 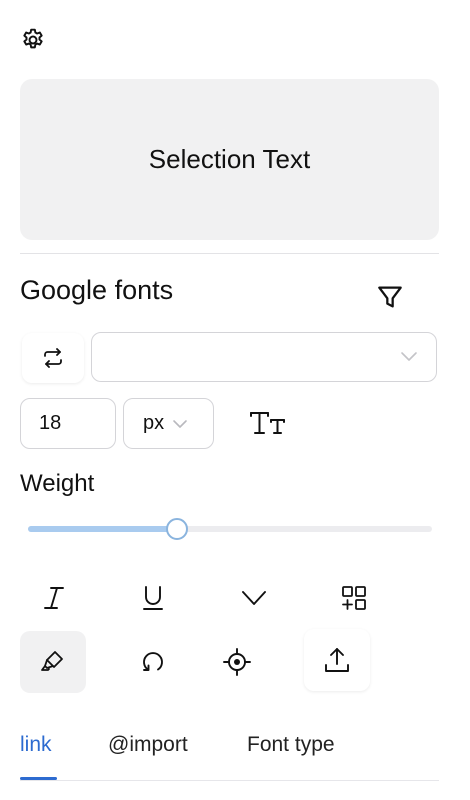 I want to click on underline-button, so click(x=153, y=598).